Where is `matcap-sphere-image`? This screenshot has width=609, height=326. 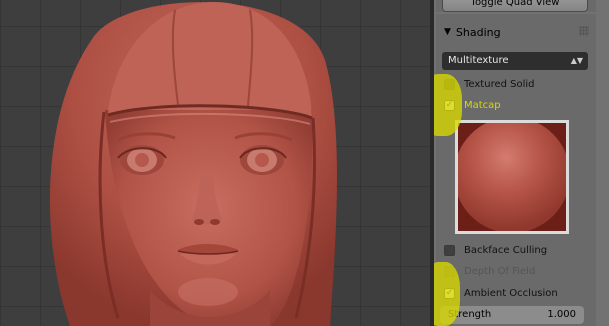
matcap-sphere-image is located at coordinates (512, 177).